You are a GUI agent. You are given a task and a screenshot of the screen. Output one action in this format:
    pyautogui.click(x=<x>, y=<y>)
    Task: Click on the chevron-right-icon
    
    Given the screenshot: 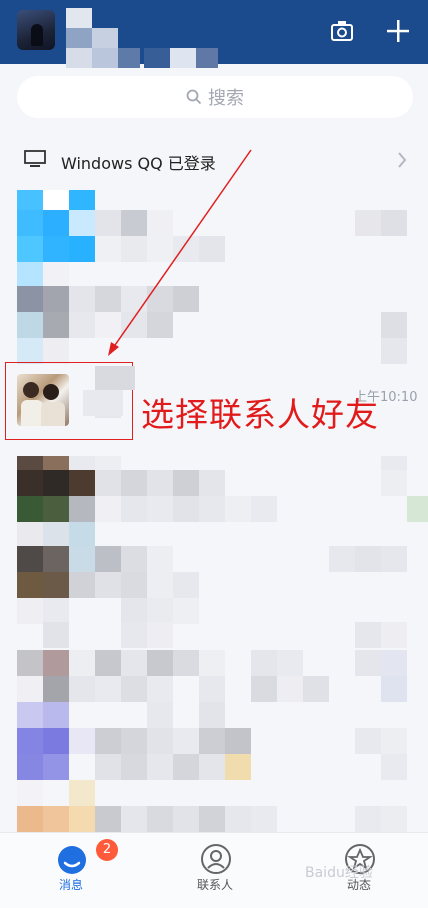 What is the action you would take?
    pyautogui.click(x=402, y=160)
    